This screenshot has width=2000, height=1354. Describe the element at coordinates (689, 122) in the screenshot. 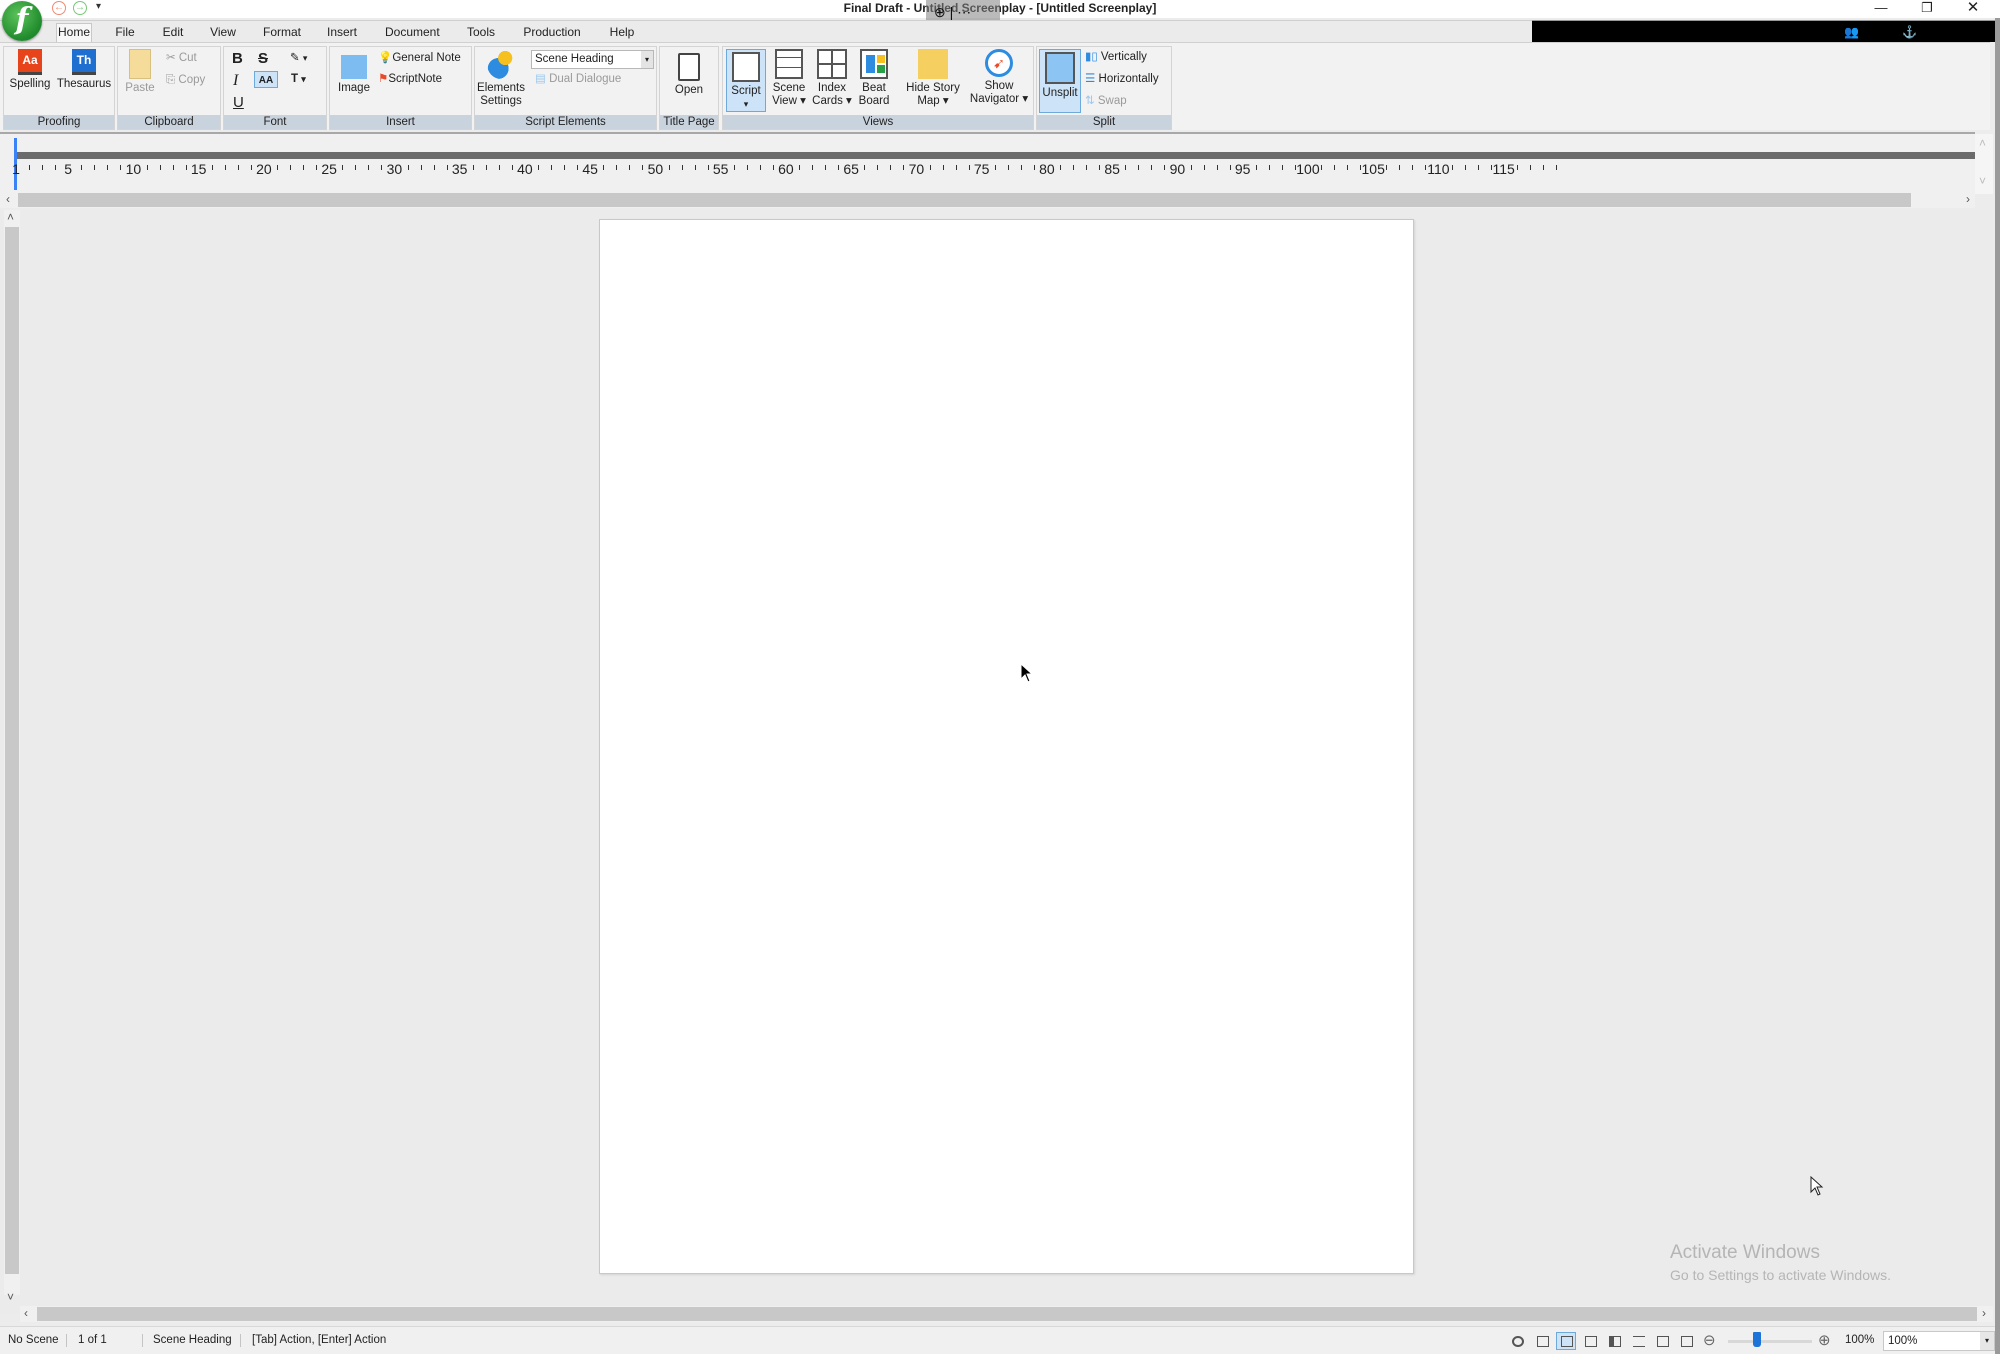

I see `group-label-title-page: Title Page` at that location.